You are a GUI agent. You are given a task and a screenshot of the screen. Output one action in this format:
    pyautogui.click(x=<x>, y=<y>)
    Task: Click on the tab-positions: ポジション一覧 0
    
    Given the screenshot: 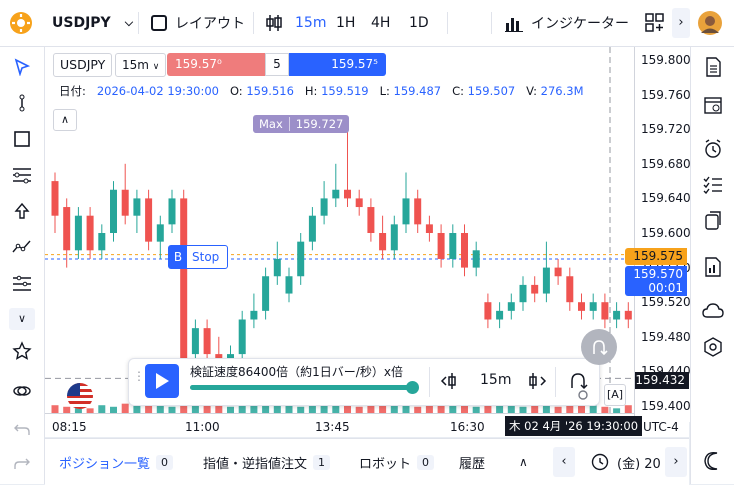 What is the action you would take?
    pyautogui.click(x=116, y=462)
    